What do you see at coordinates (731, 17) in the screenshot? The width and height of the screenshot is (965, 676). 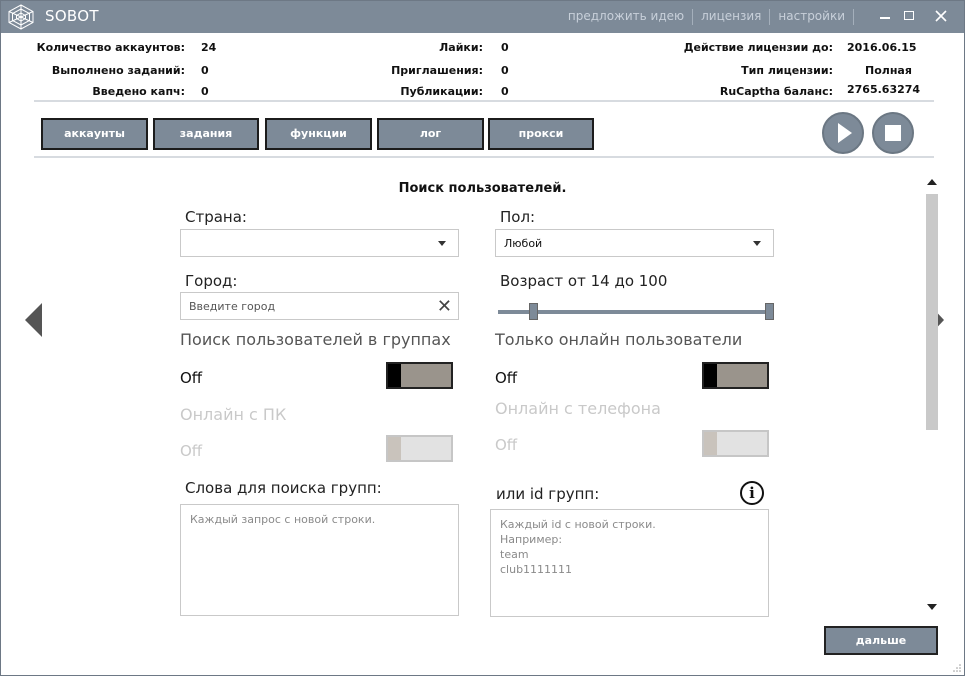 I see `license-link: лицензия` at bounding box center [731, 17].